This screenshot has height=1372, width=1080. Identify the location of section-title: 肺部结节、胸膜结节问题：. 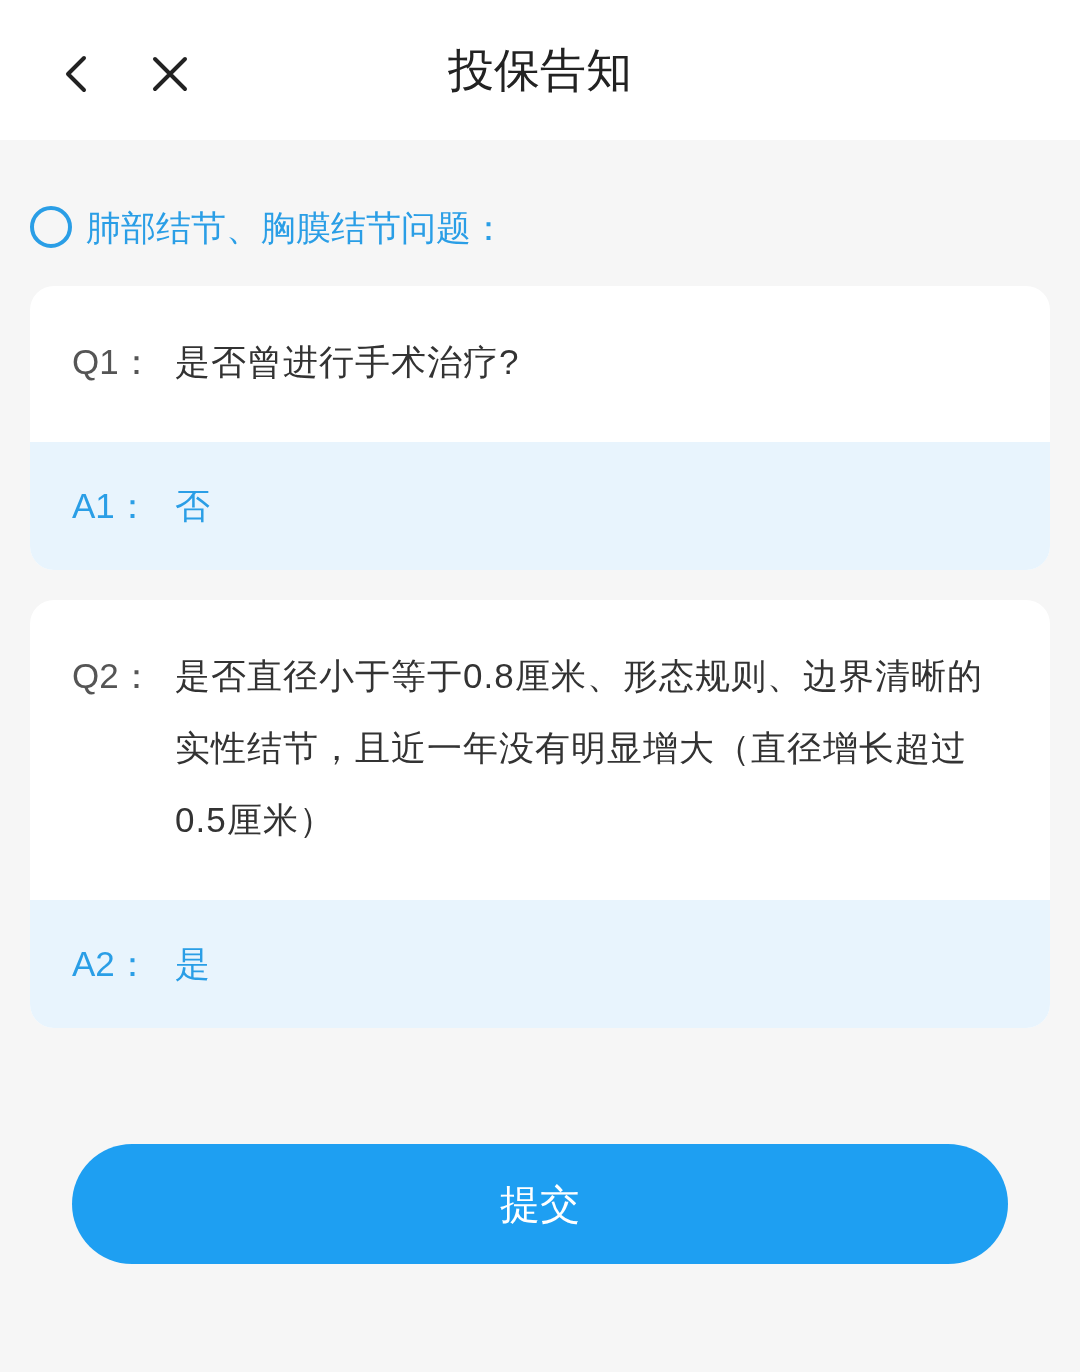
(296, 227).